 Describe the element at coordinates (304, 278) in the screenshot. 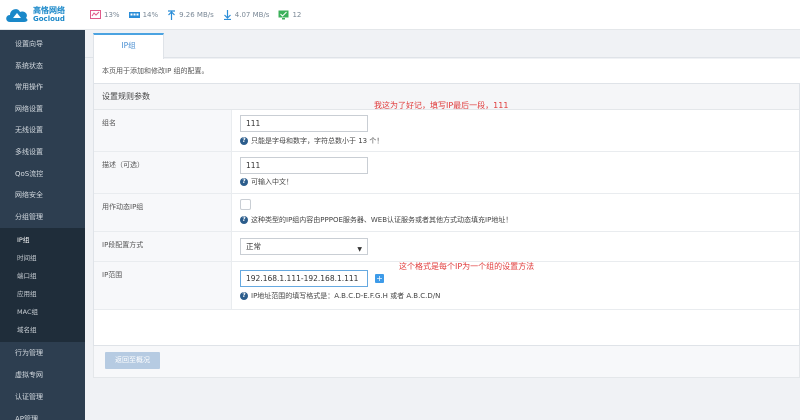

I see `ip-range-input: 192.168.1.111-192.168.1.111` at that location.